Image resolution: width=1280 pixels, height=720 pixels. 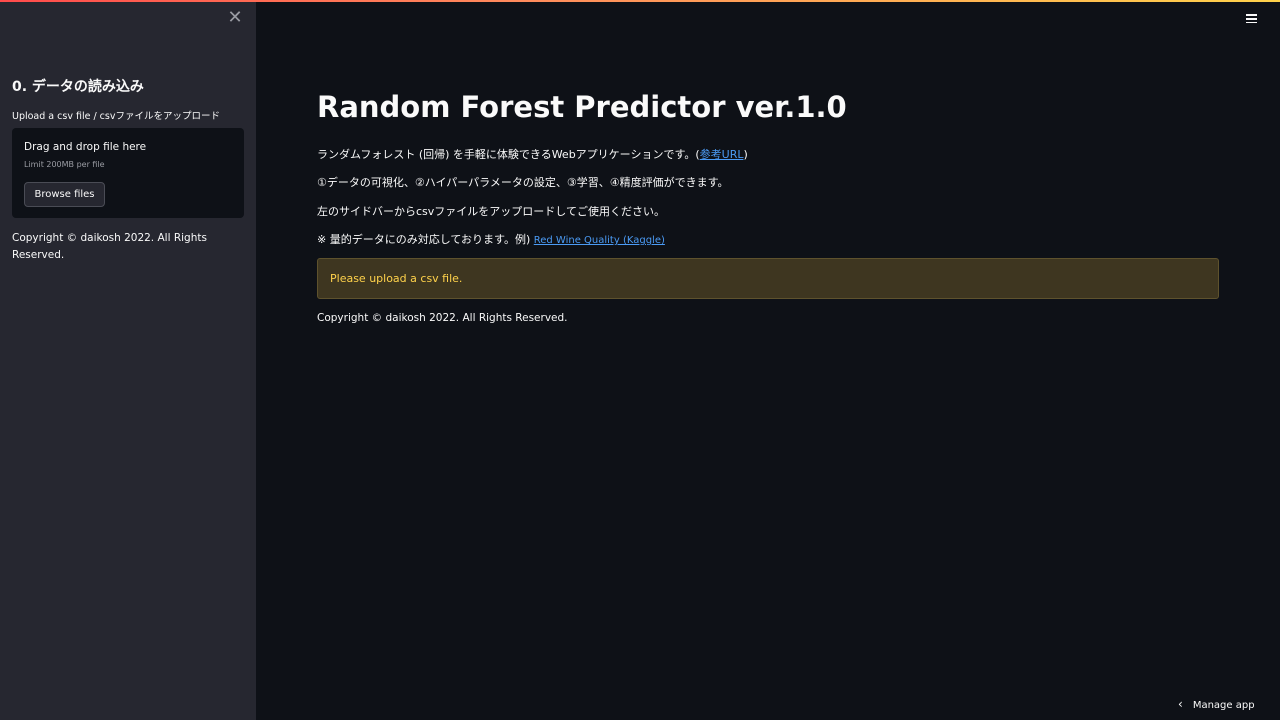 I want to click on features-paragraph: ①データの可視化、②ハイパーパラメータの設定、③学習、④精度評価ができます。, so click(x=523, y=182).